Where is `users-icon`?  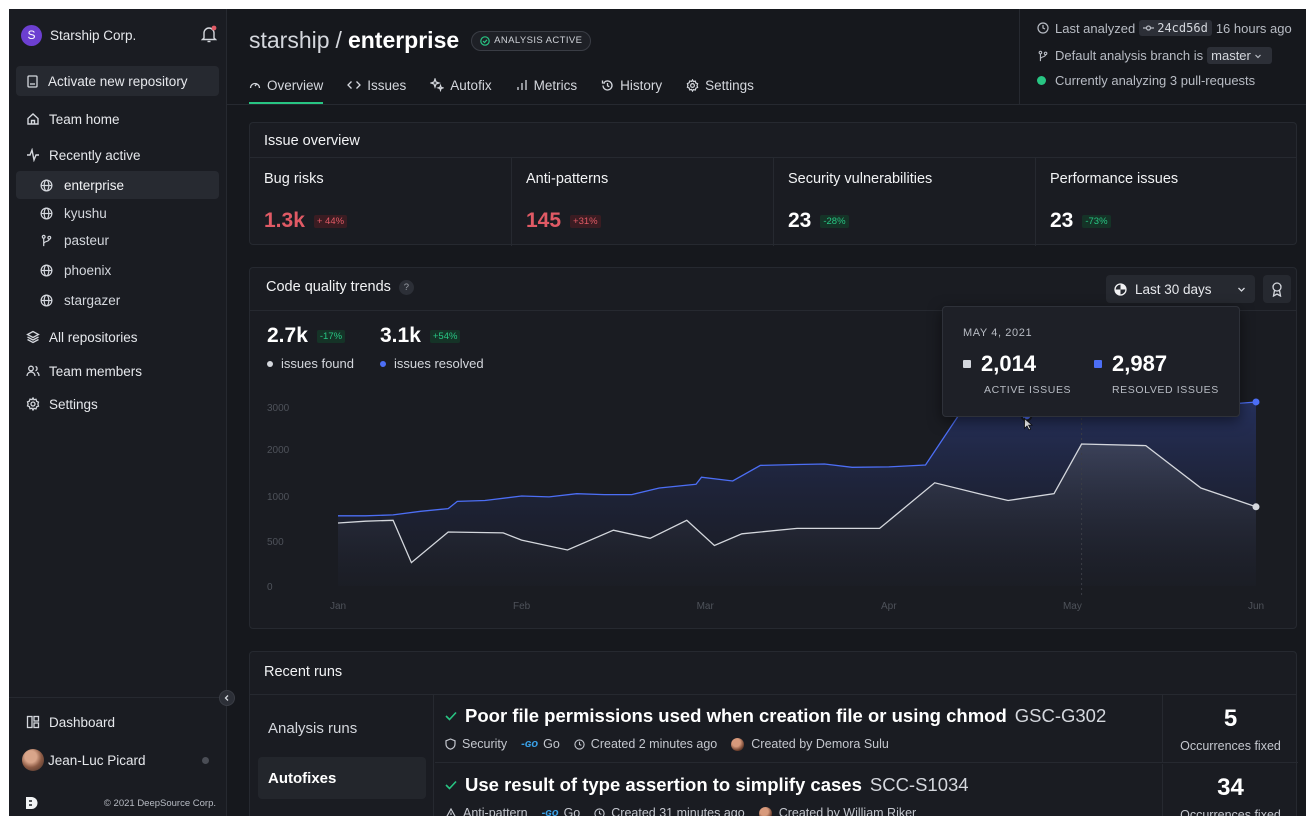 users-icon is located at coordinates (33, 371).